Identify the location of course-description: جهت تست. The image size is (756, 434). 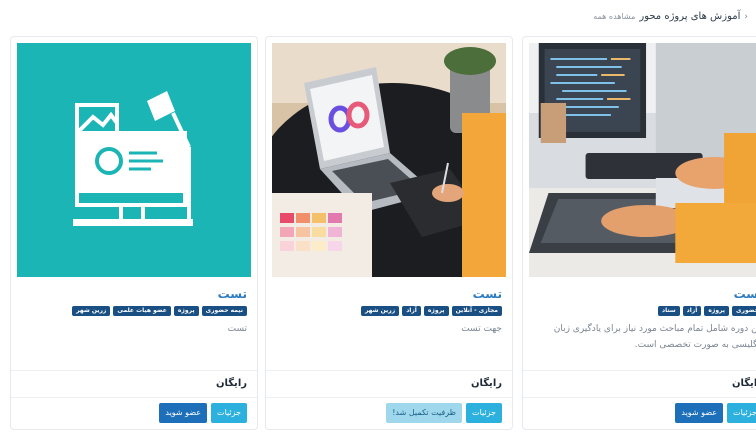
(481, 329).